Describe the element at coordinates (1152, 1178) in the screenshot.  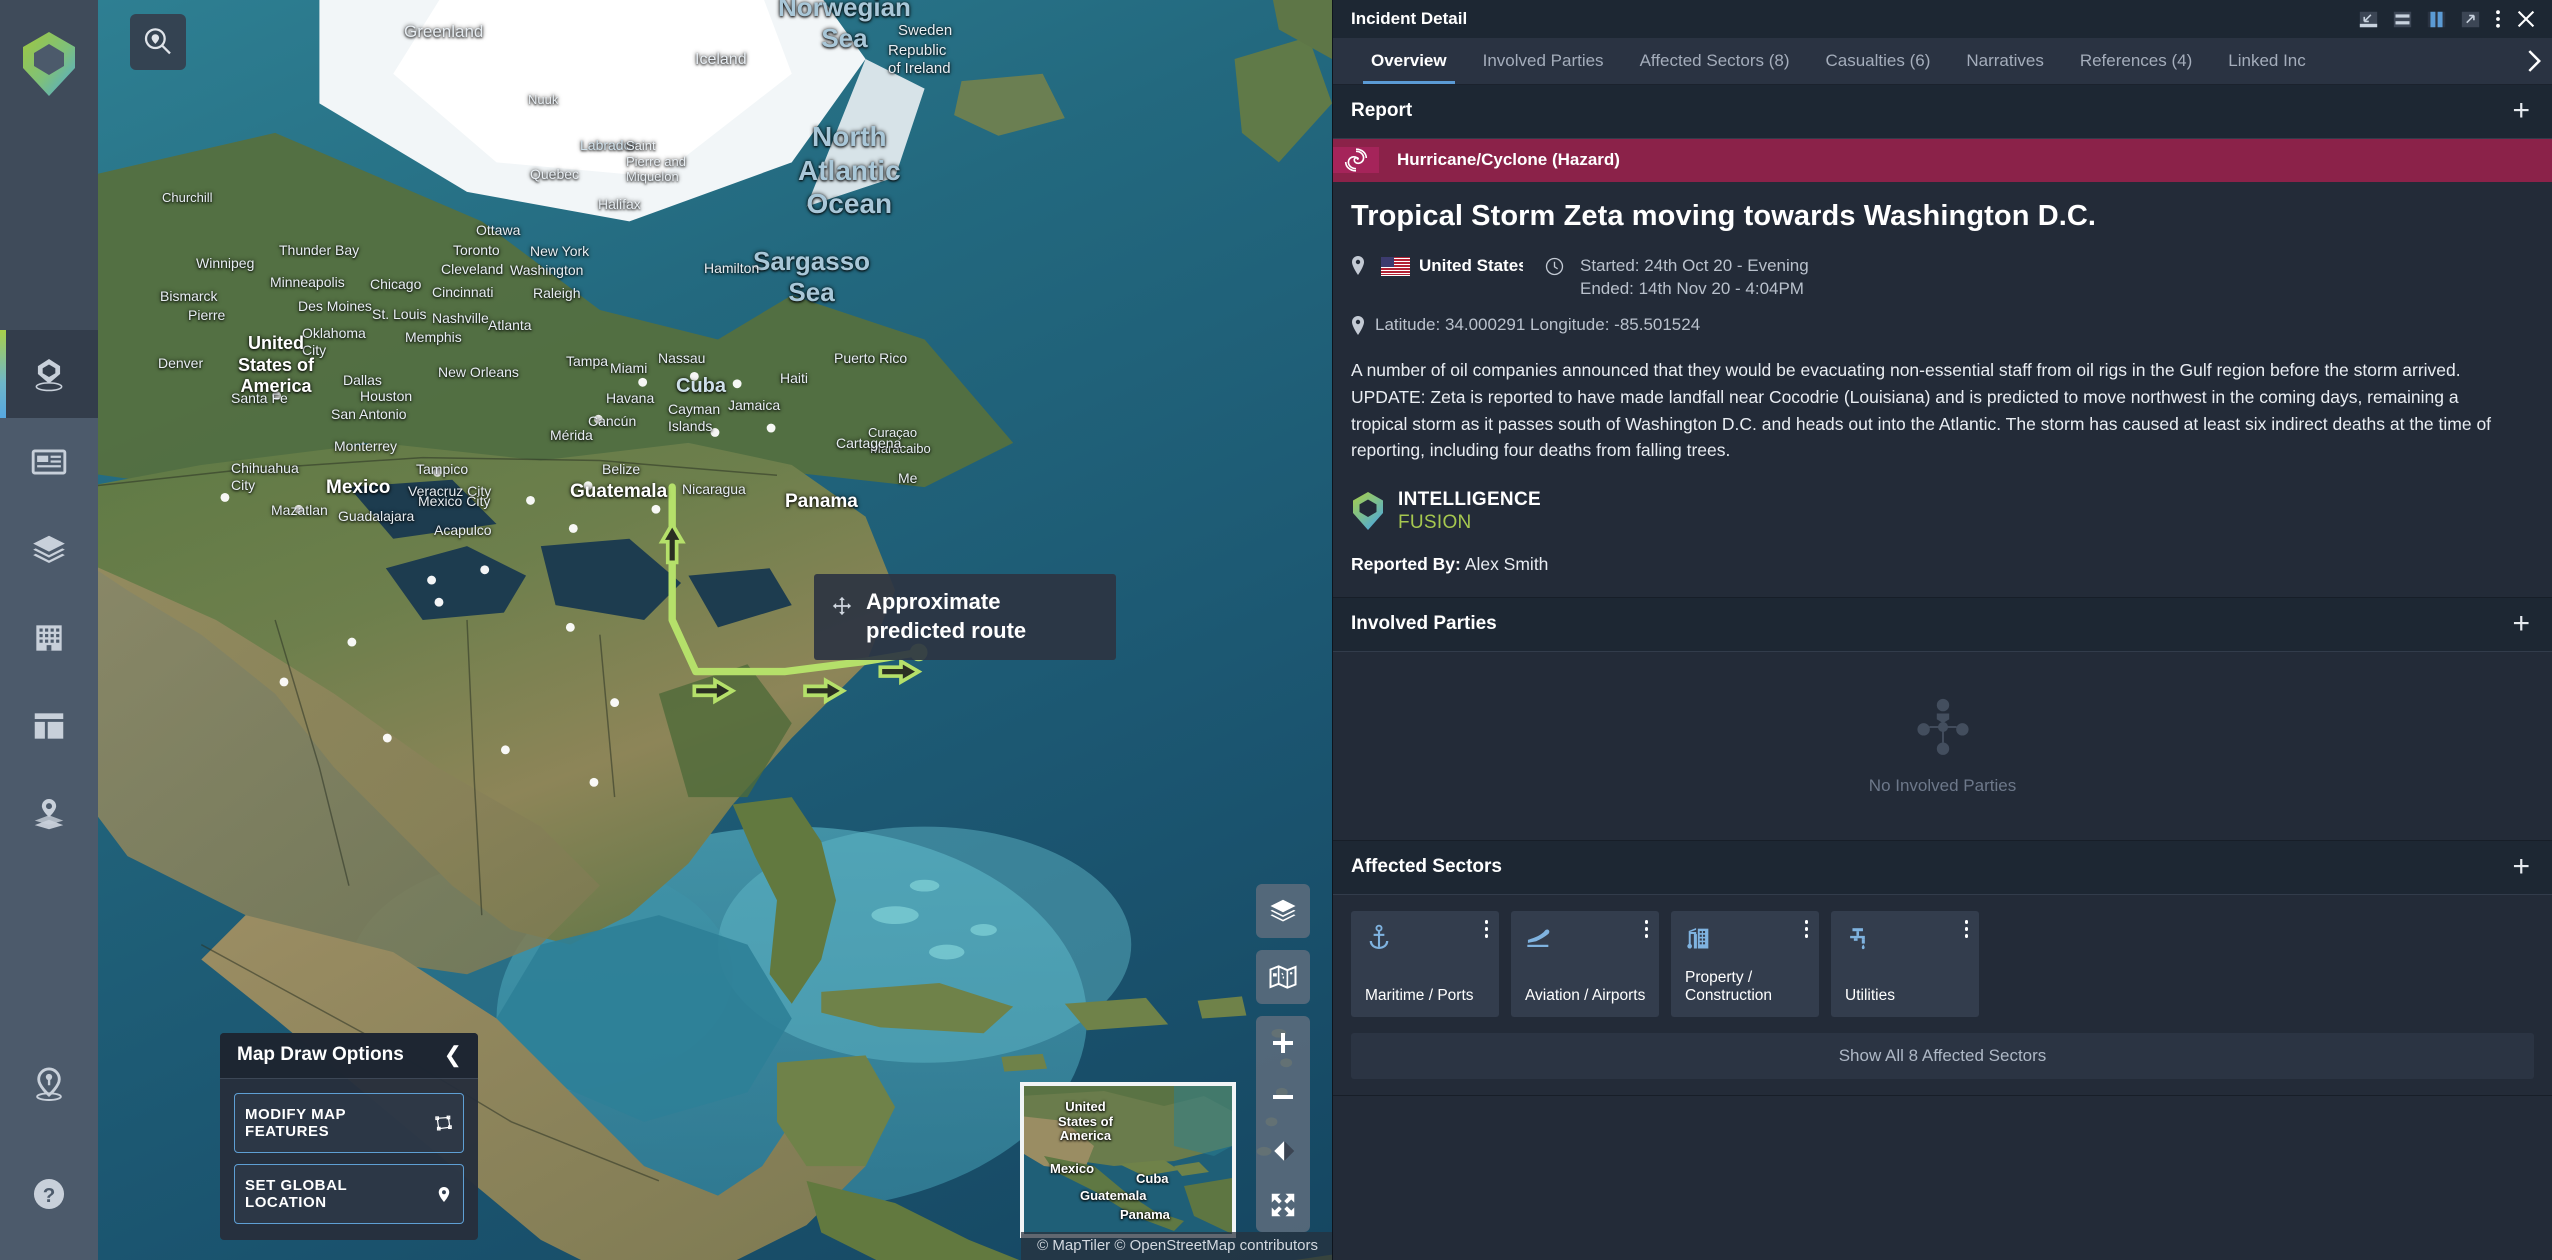
I see `minimap-label: Cuba` at that location.